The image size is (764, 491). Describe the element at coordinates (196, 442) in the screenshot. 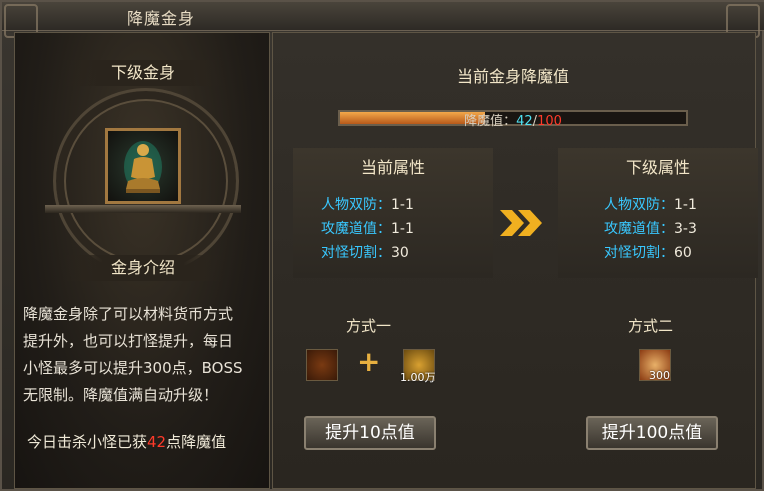

I see `kill-suffix: 点降魔值` at that location.